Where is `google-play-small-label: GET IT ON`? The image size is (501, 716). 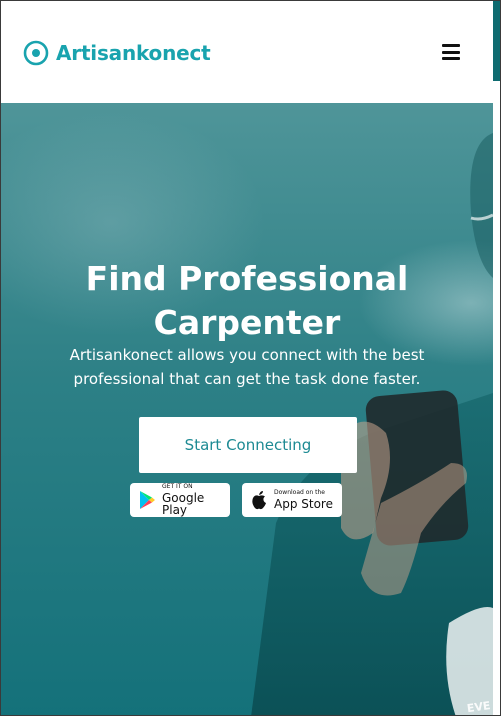 google-play-small-label: GET IT ON is located at coordinates (177, 486).